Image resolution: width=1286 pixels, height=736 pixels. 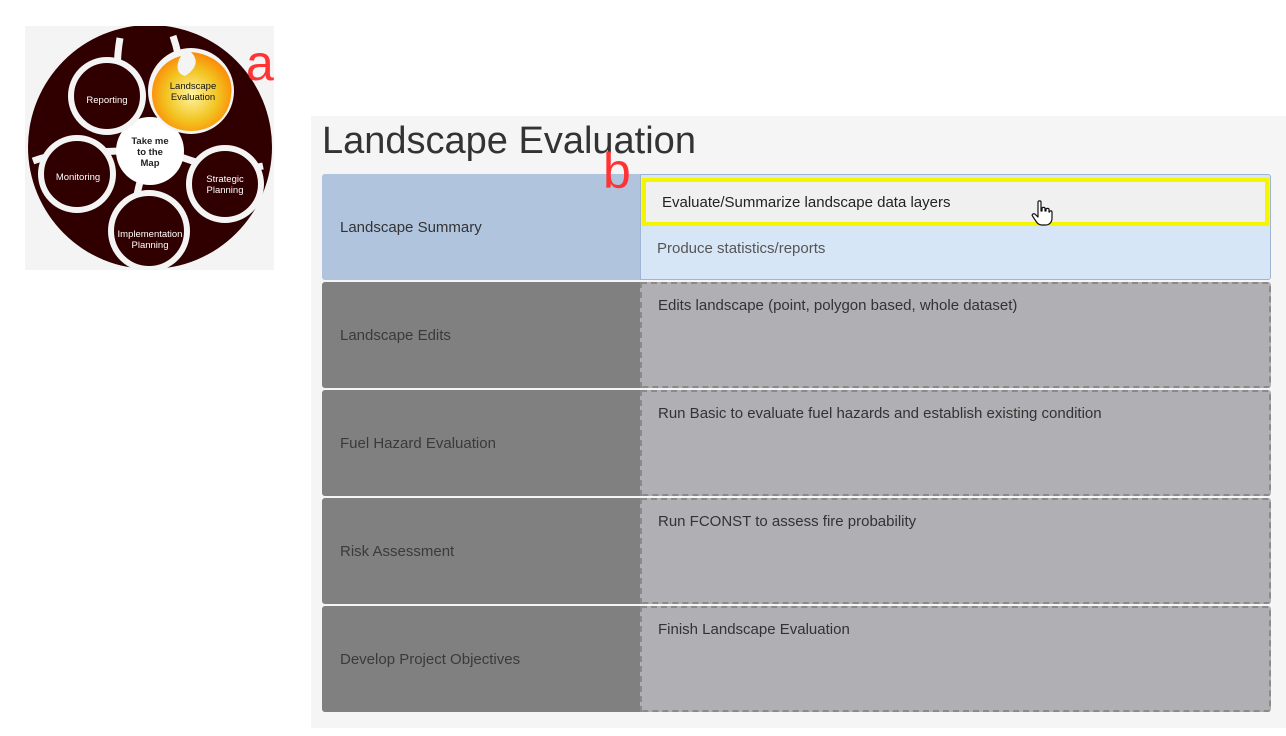 What do you see at coordinates (955, 551) in the screenshot?
I see `step-tasks: Run FCONST to assess fire probability` at bounding box center [955, 551].